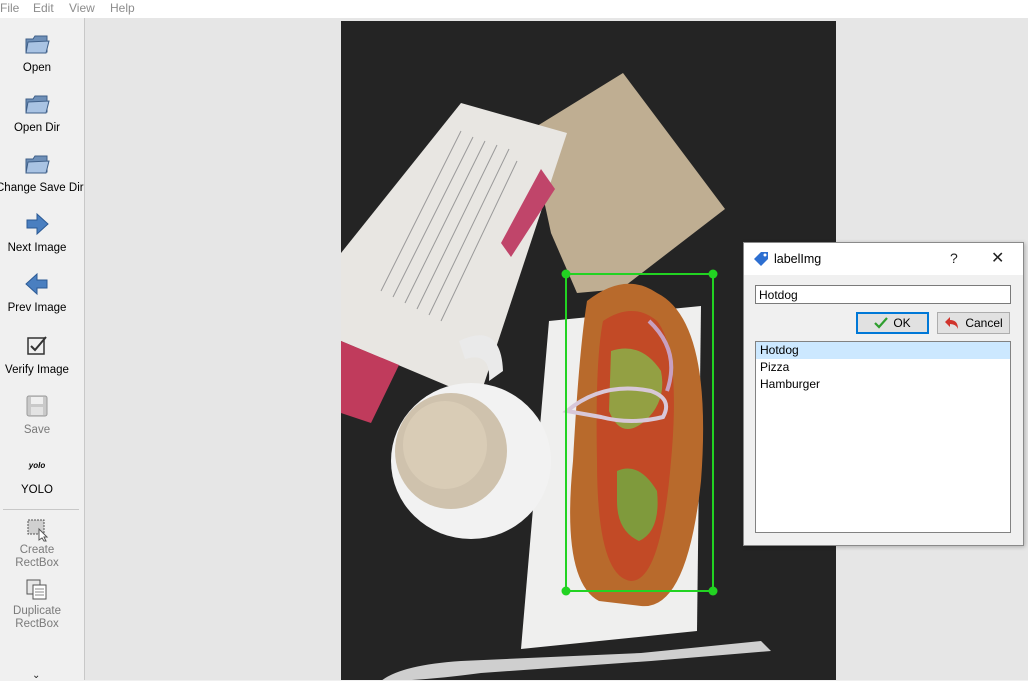 Image resolution: width=1028 pixels, height=681 pixels. I want to click on prev-image-label: Prev Image, so click(37, 308).